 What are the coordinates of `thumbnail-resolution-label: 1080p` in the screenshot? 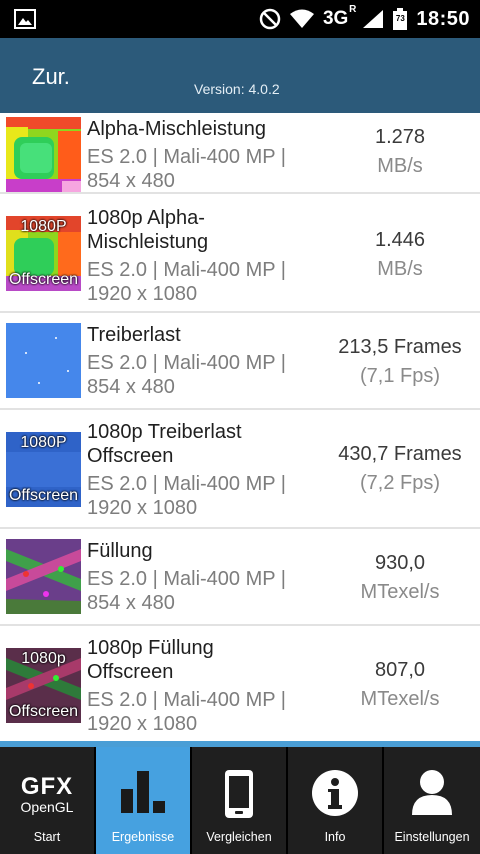 It's located at (43, 658).